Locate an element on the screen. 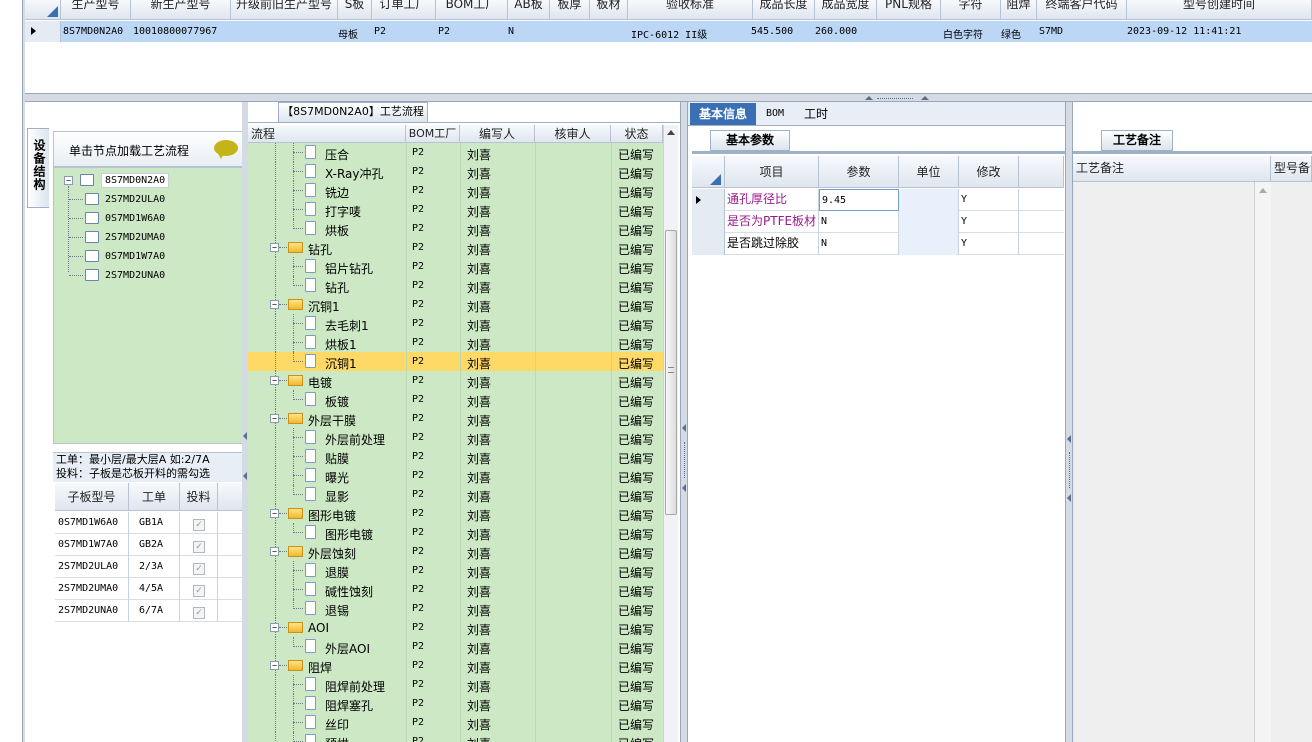 Image resolution: width=1312 pixels, height=742 pixels. col-header-sboard: S板 is located at coordinates (355, 10).